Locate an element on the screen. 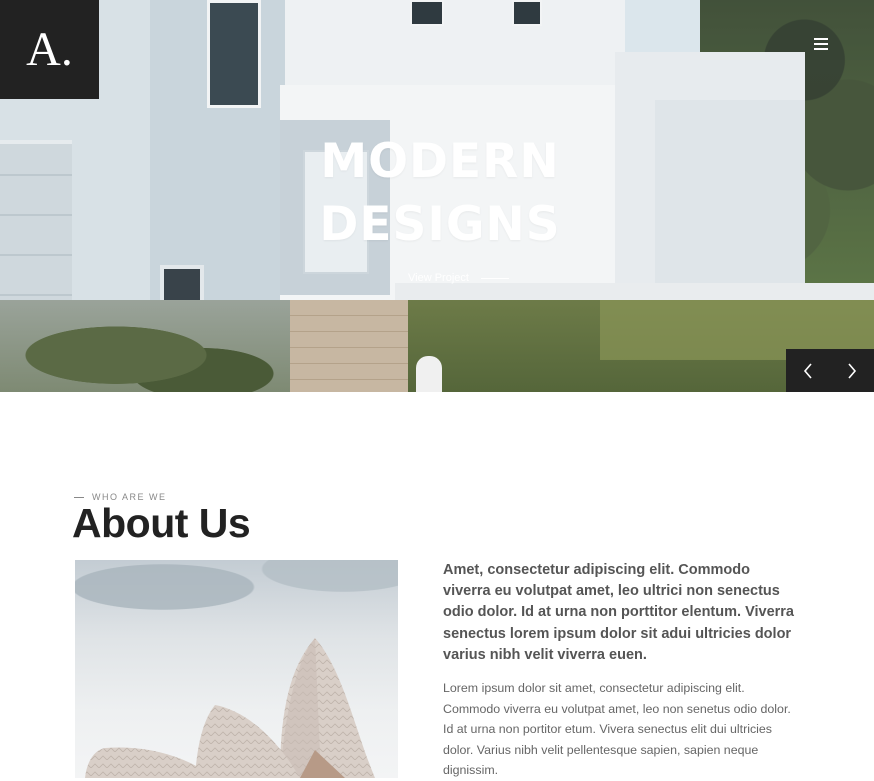 Image resolution: width=874 pixels, height=781 pixels. about-image is located at coordinates (236, 669).